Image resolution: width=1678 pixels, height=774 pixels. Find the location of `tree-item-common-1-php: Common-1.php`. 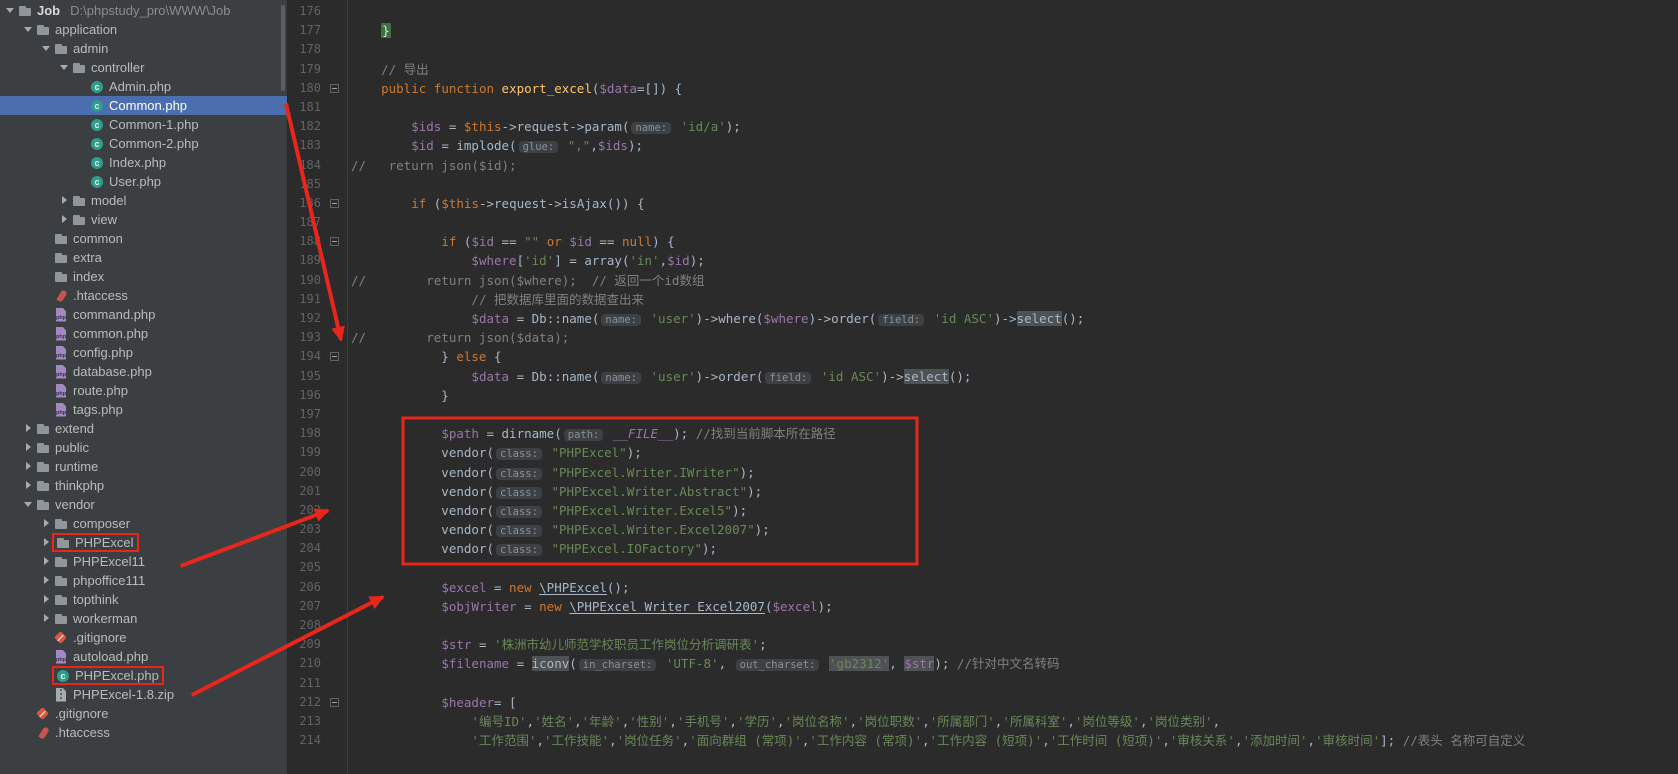

tree-item-common-1-php: Common-1.php is located at coordinates (143, 124).